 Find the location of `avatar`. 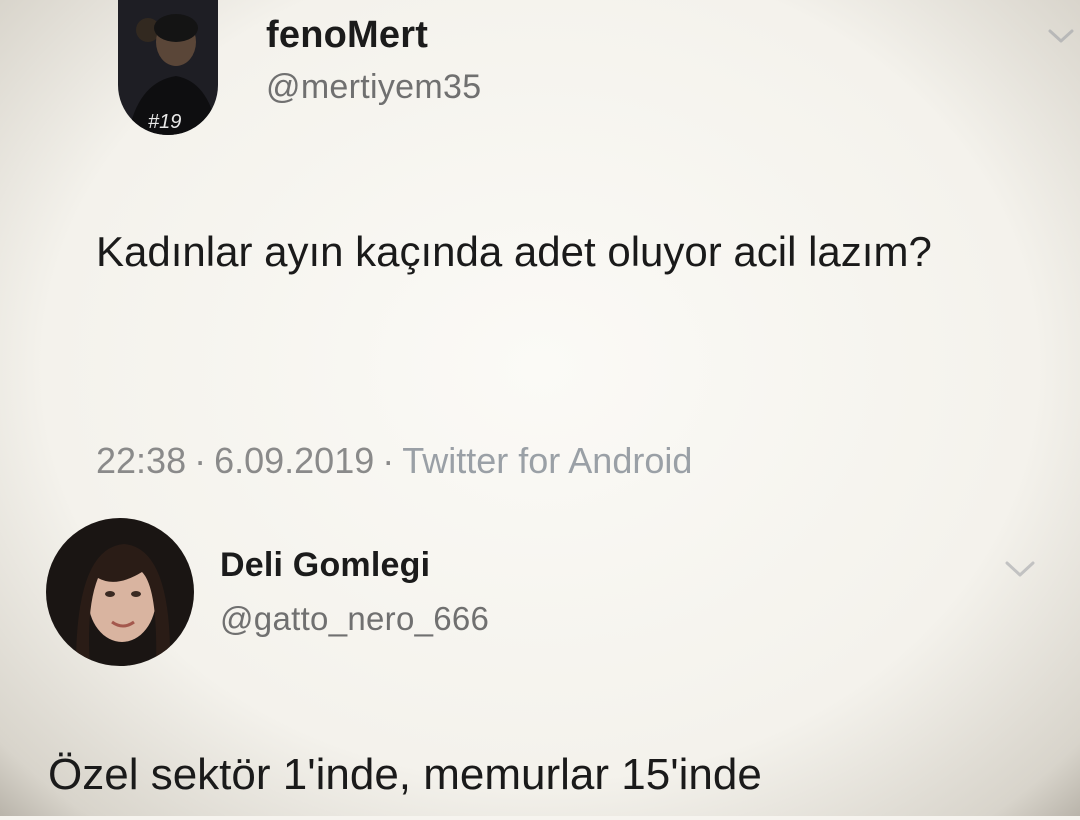

avatar is located at coordinates (120, 592).